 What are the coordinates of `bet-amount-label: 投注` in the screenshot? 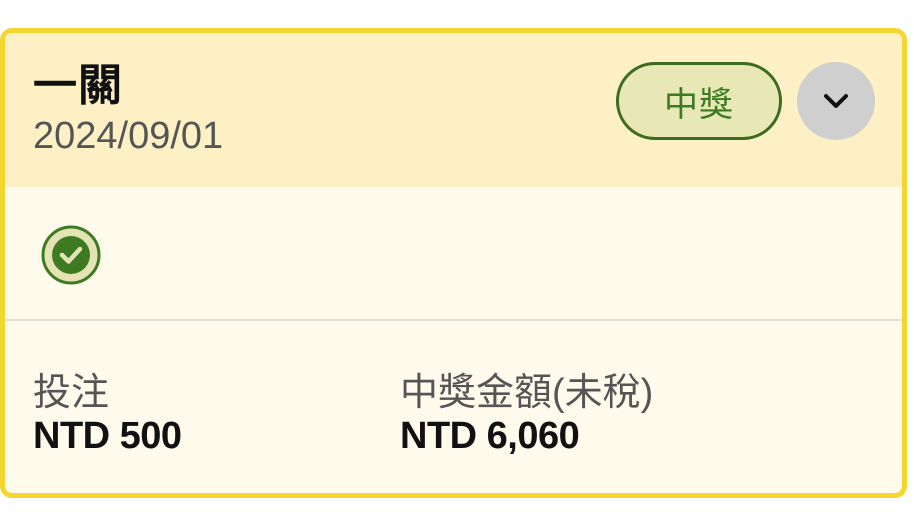 It's located at (71, 393).